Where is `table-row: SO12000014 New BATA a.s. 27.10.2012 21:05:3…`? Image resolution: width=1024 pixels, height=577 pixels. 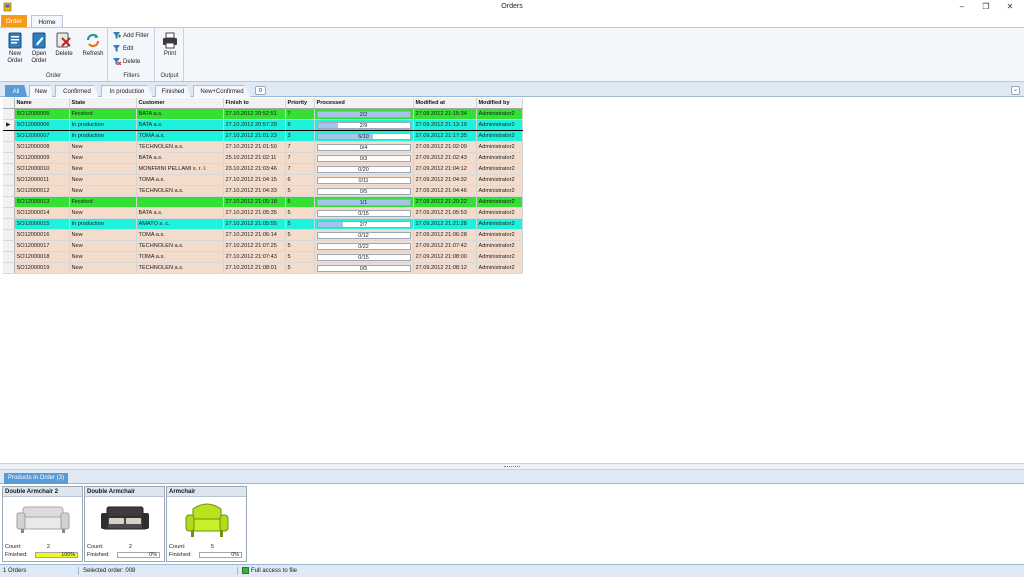 table-row: SO12000014 New BATA a.s. 27.10.2012 21:05:3… is located at coordinates (263, 213).